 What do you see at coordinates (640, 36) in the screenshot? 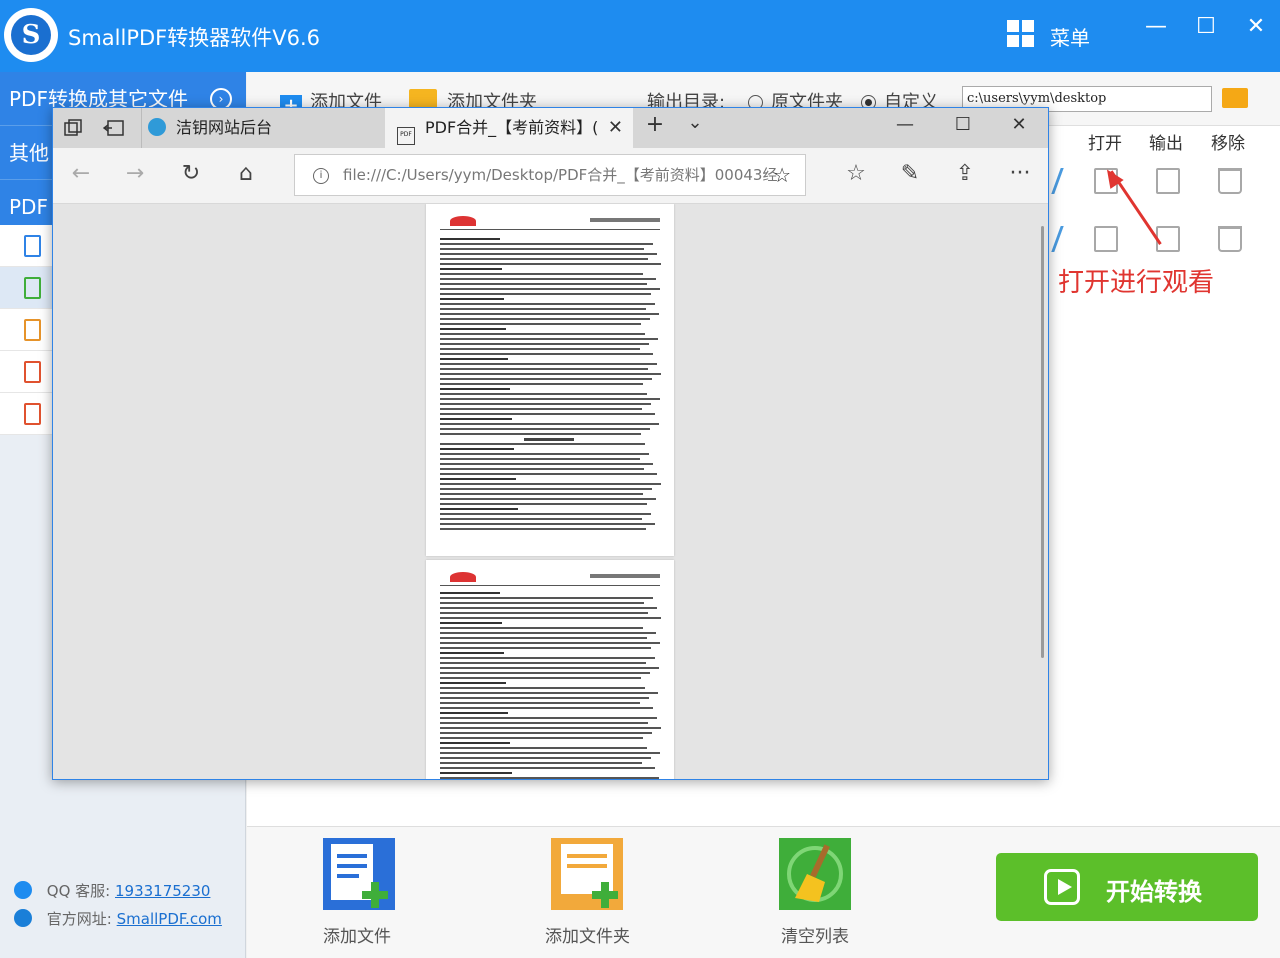
I see `app-titlebar: S SmallPDF转换器软件V6.6 菜单 — ☐ ✕` at bounding box center [640, 36].